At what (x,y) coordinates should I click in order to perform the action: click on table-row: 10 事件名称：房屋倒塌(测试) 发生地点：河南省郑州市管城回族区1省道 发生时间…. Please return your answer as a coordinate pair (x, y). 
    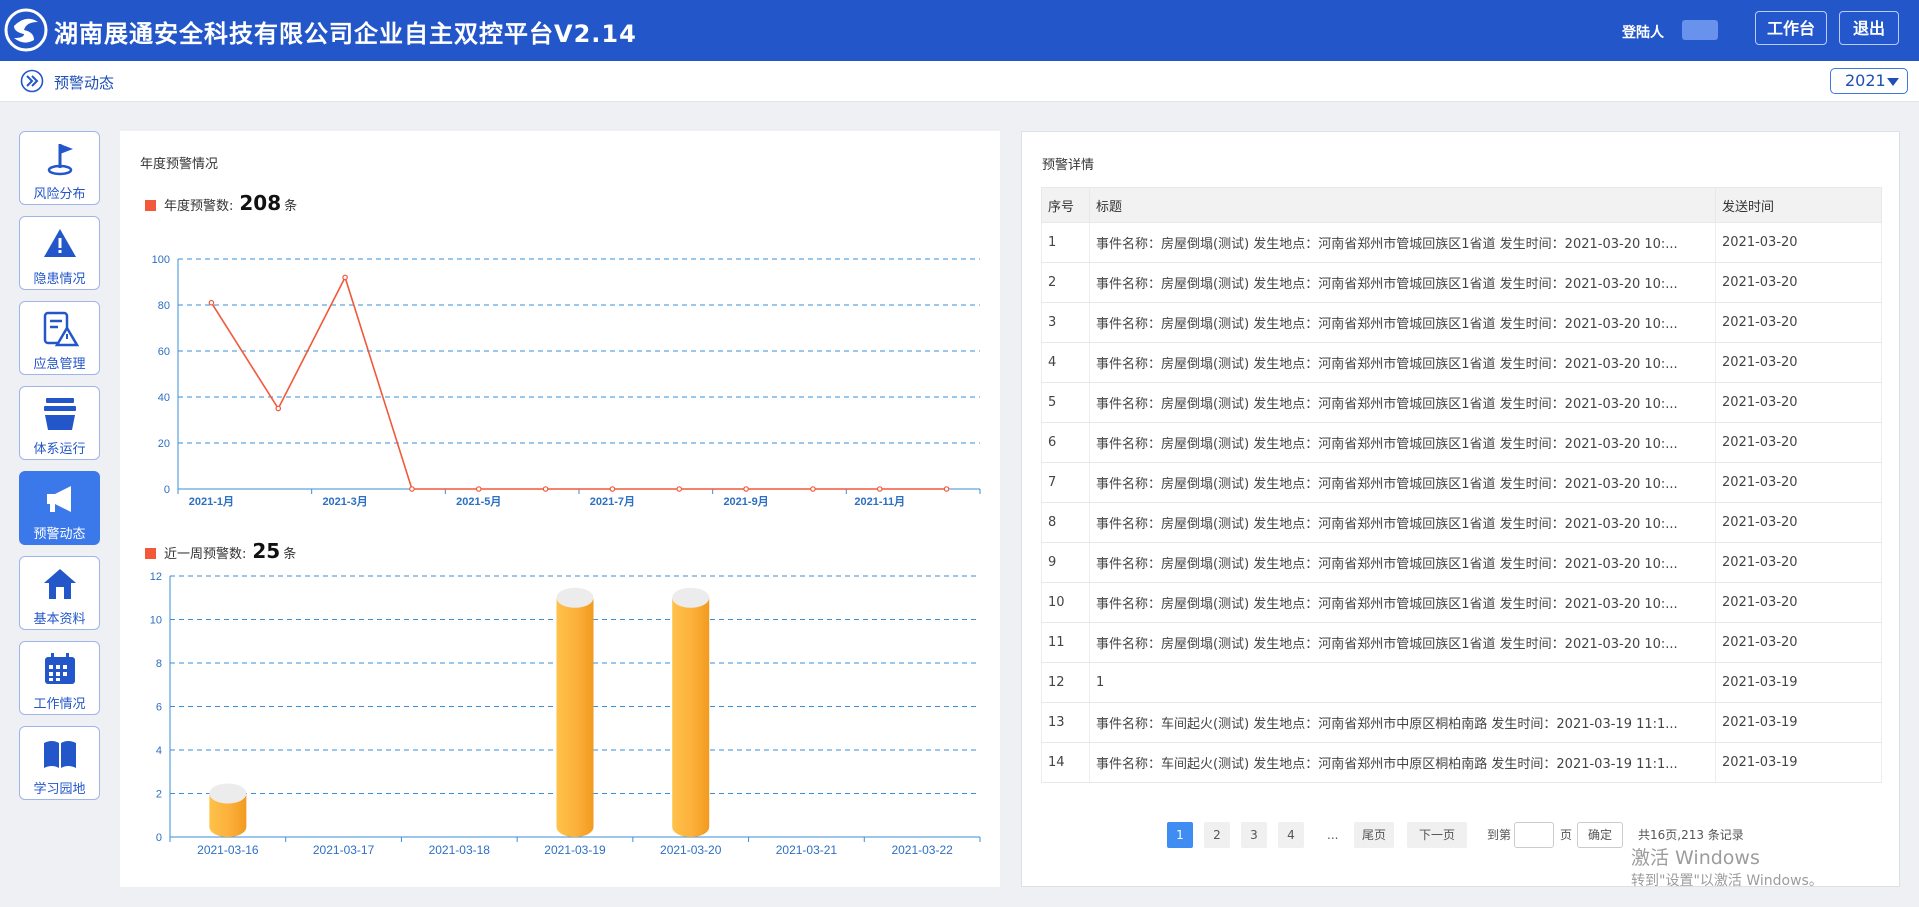
    Looking at the image, I should click on (1461, 602).